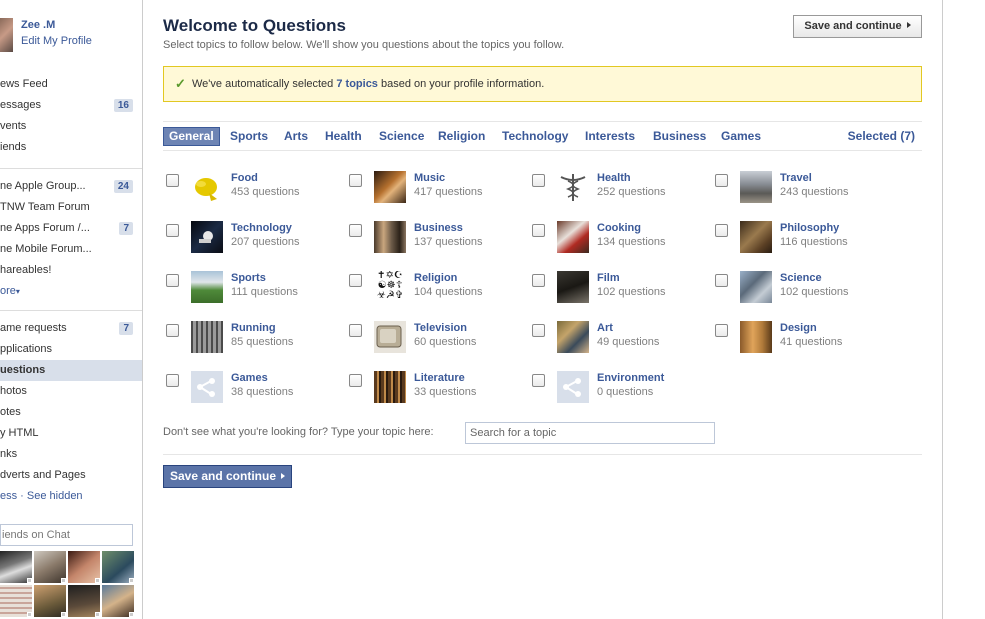 The width and height of the screenshot is (985, 619). Describe the element at coordinates (38, 25) in the screenshot. I see `profile-name: Zee .M` at that location.